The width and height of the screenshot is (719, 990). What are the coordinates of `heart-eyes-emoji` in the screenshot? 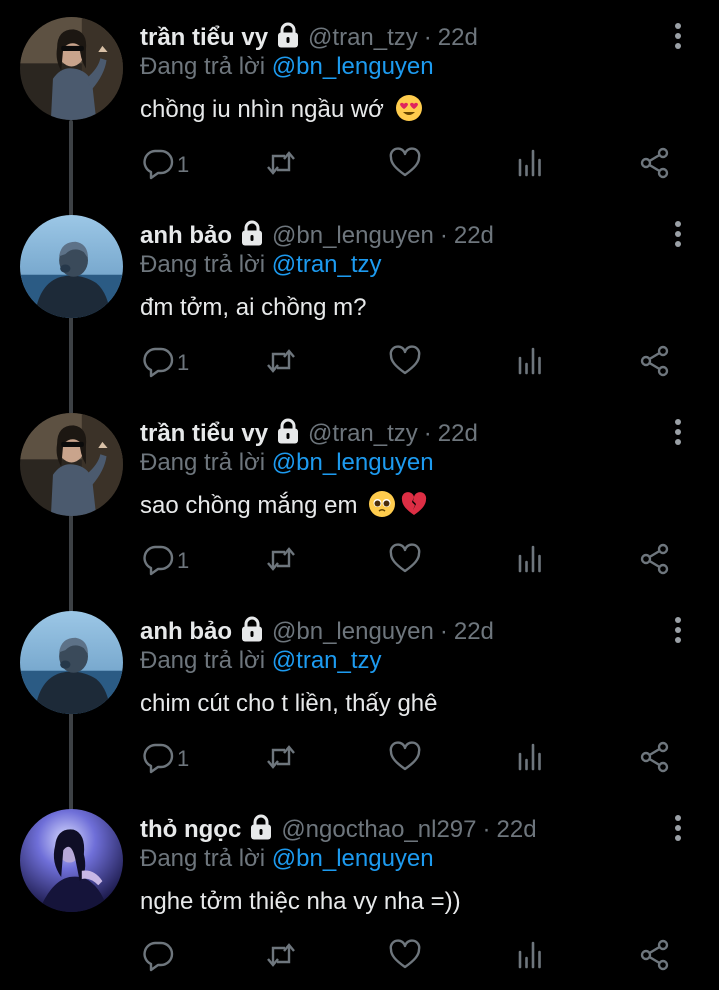 It's located at (409, 108).